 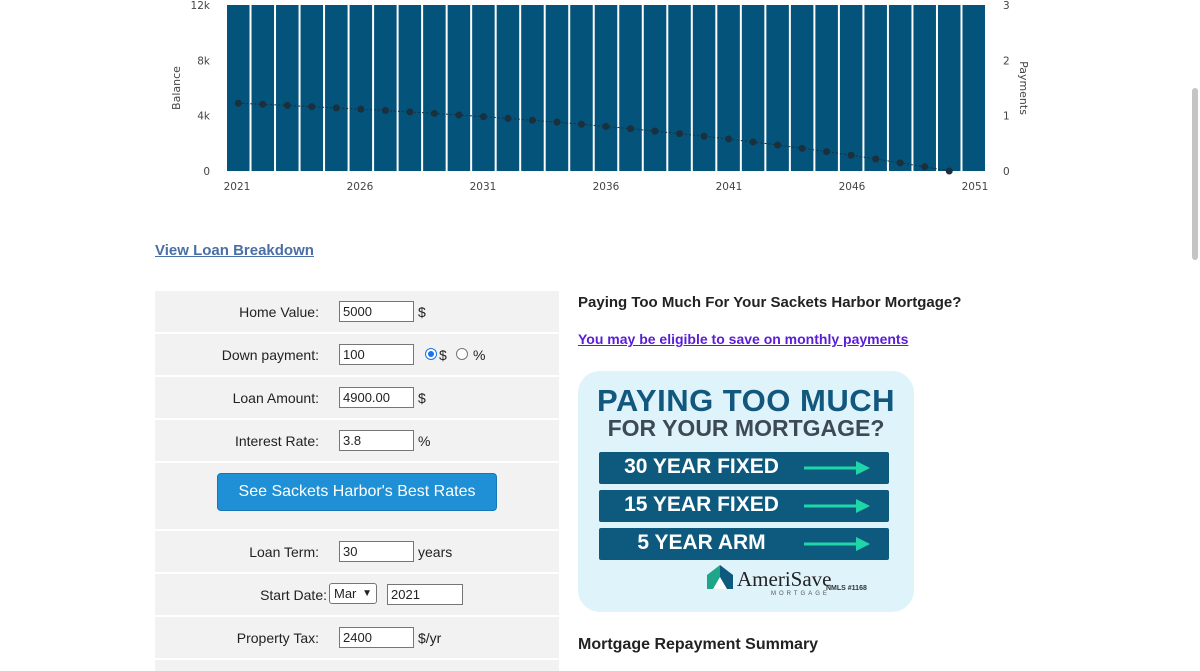 I want to click on ad-option-30-year: 30 YEAR FIXED, so click(x=744, y=468).